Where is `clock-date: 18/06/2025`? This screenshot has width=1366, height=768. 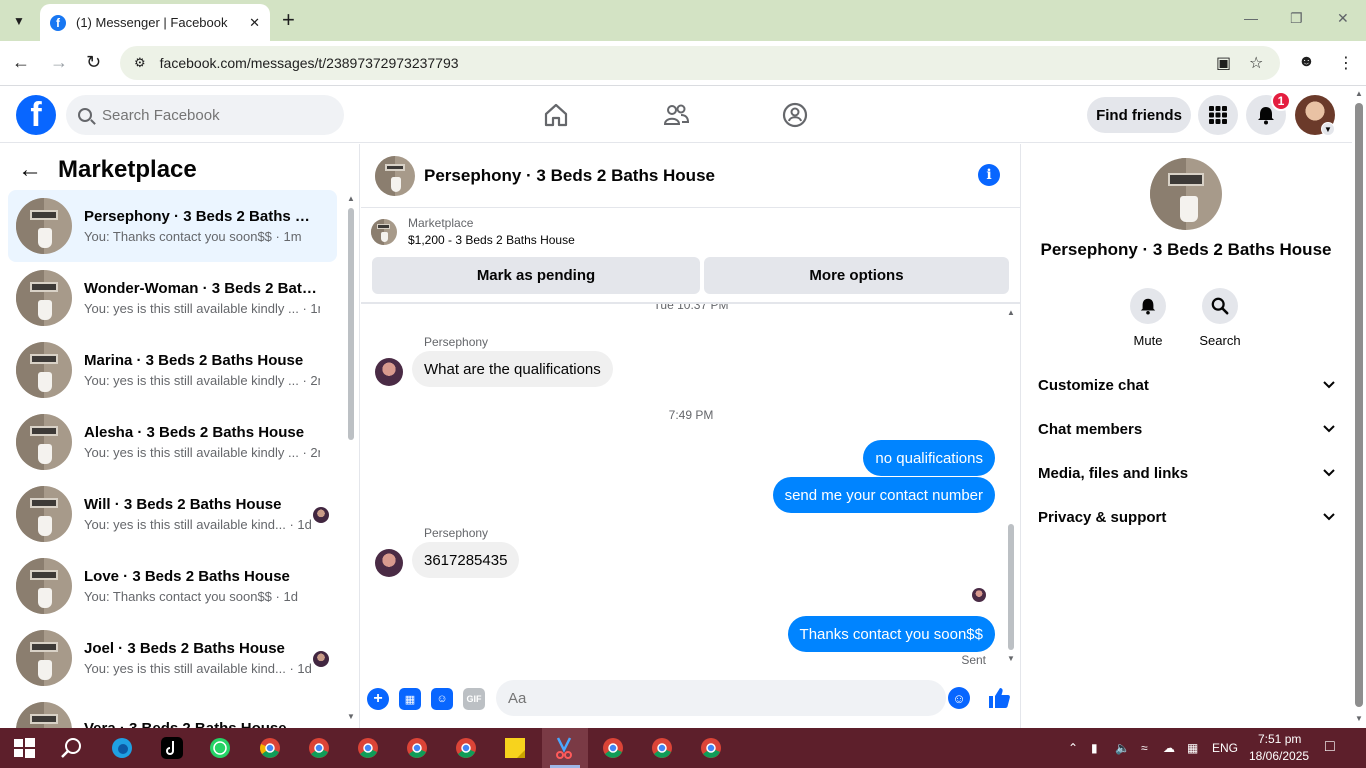
clock-date: 18/06/2025 is located at coordinates (1279, 756).